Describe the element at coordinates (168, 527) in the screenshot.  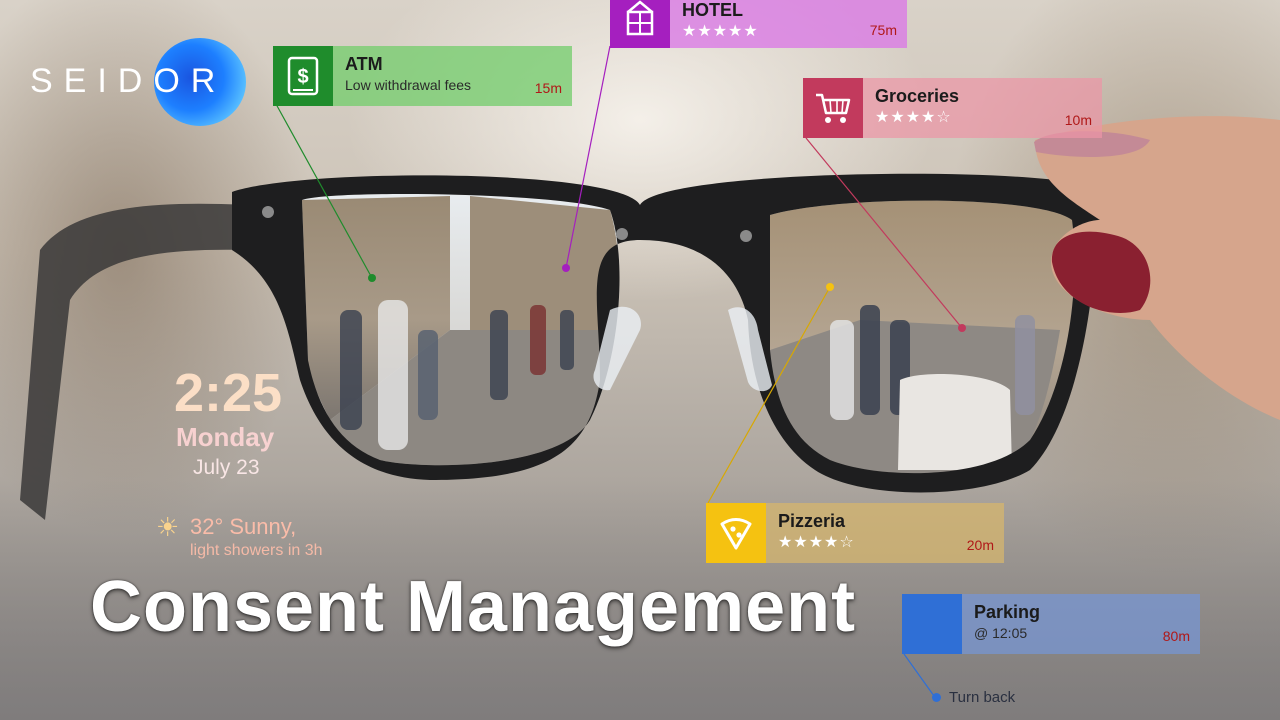
I see `sun-icon: ☀` at that location.